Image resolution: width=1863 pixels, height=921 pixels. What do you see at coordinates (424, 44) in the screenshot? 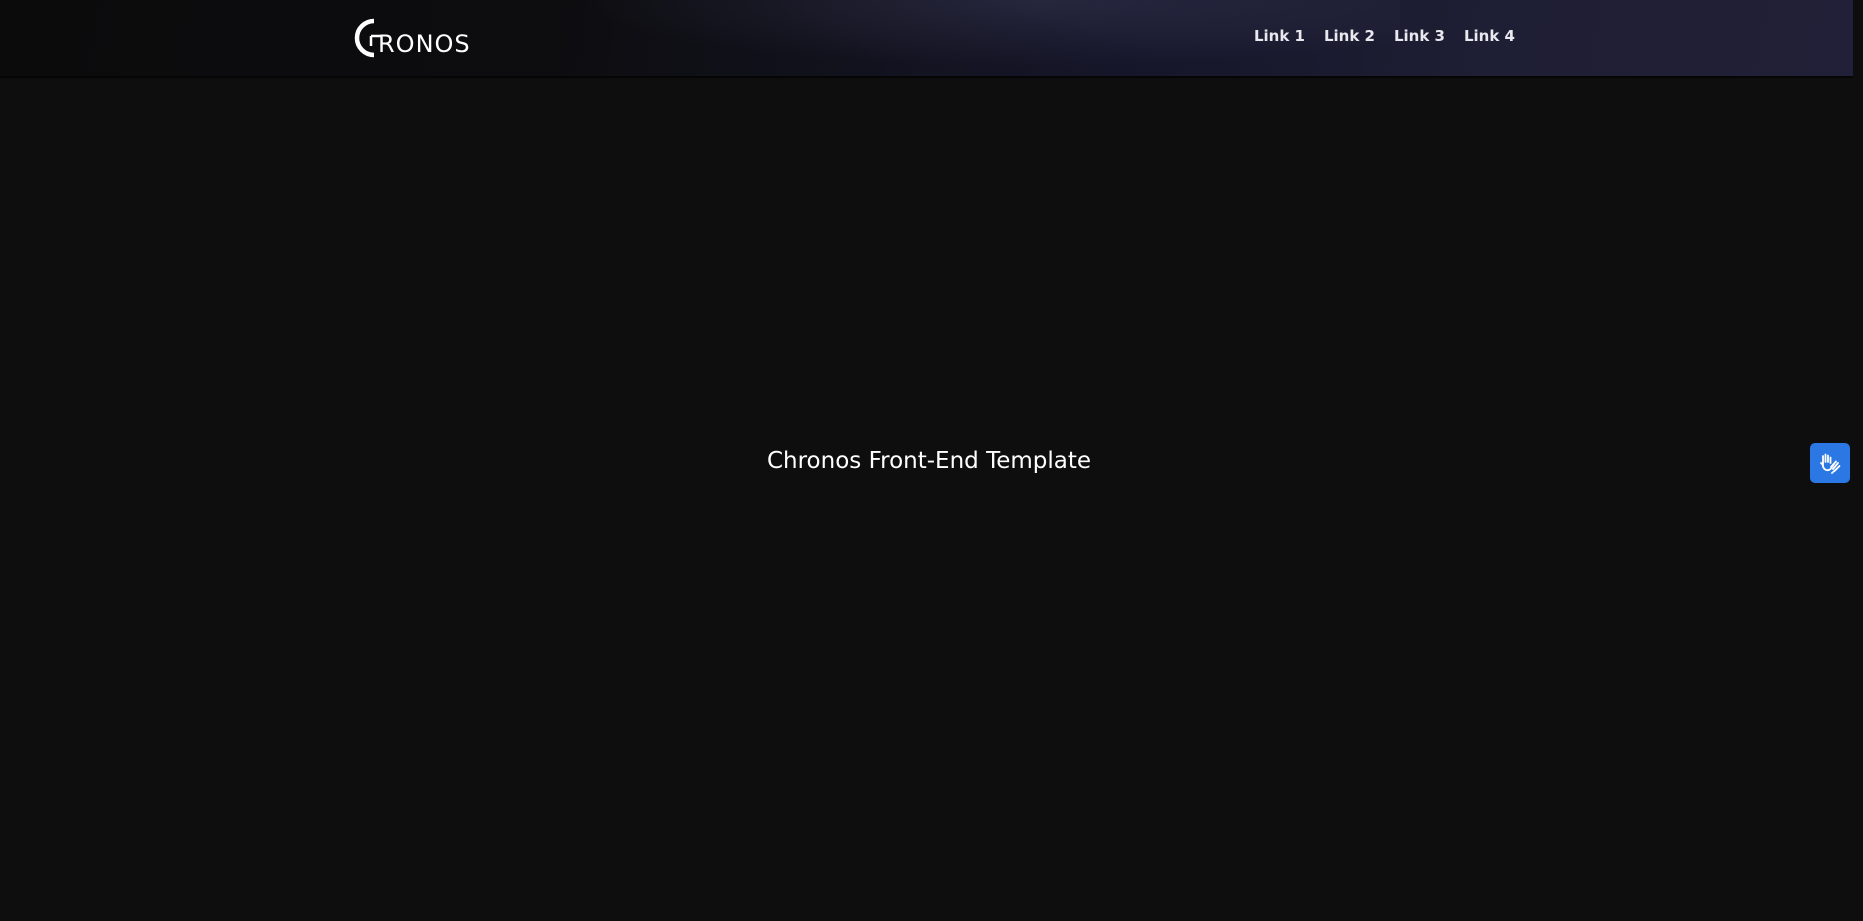
I see `logo-text: RONOS` at bounding box center [424, 44].